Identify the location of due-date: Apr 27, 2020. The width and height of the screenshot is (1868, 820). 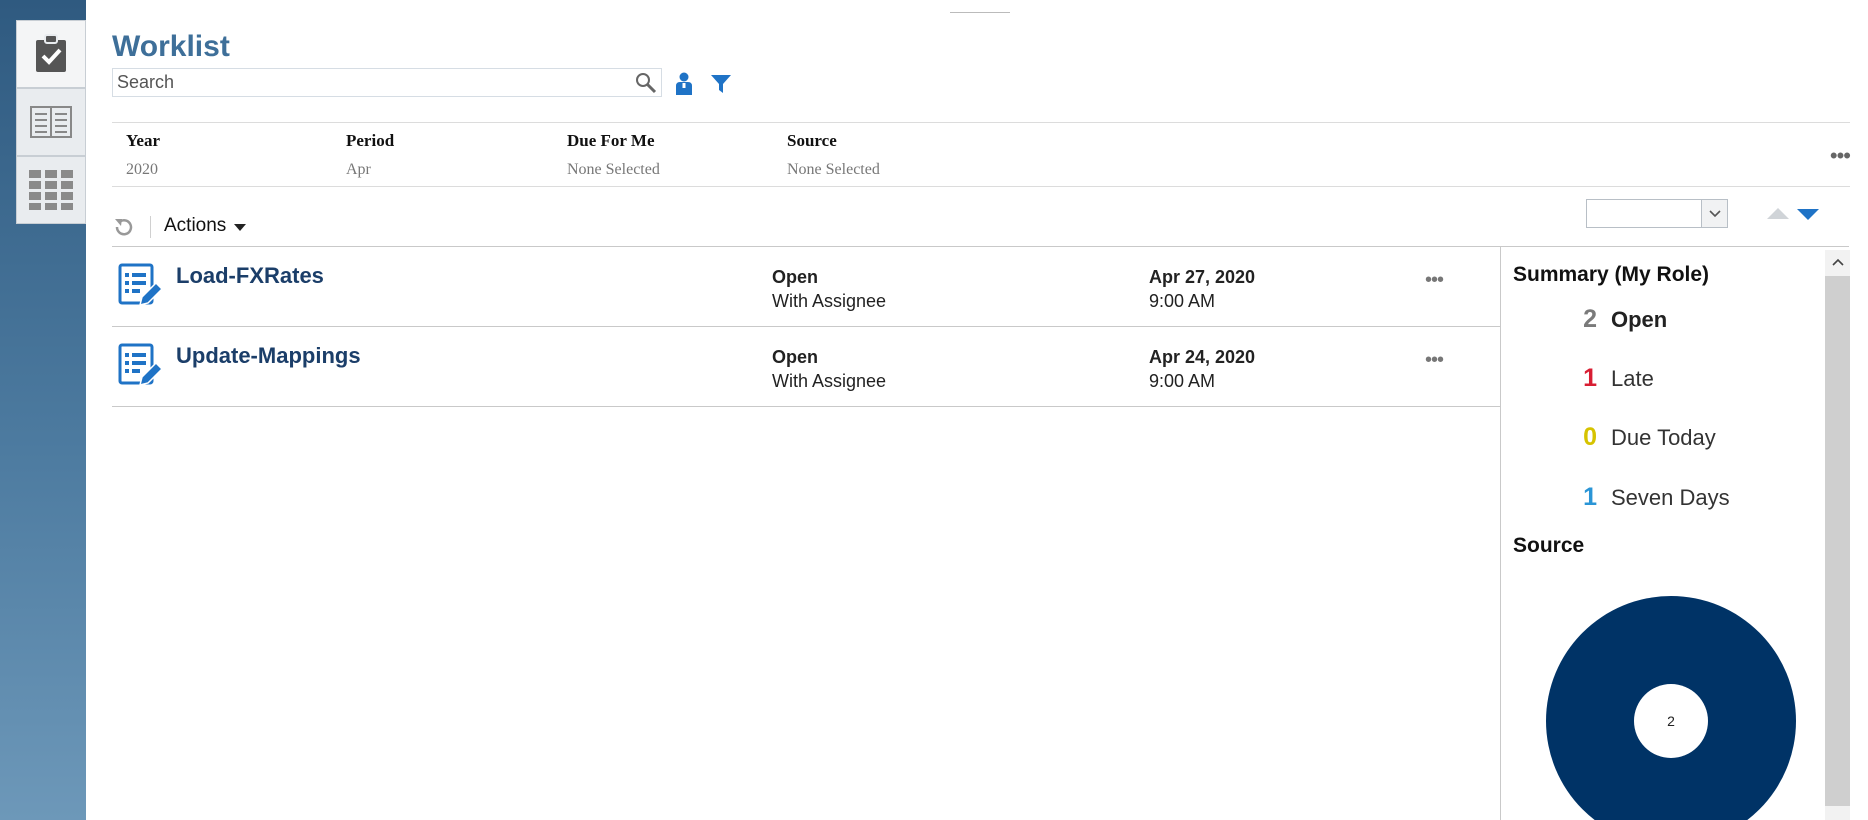
(1202, 277).